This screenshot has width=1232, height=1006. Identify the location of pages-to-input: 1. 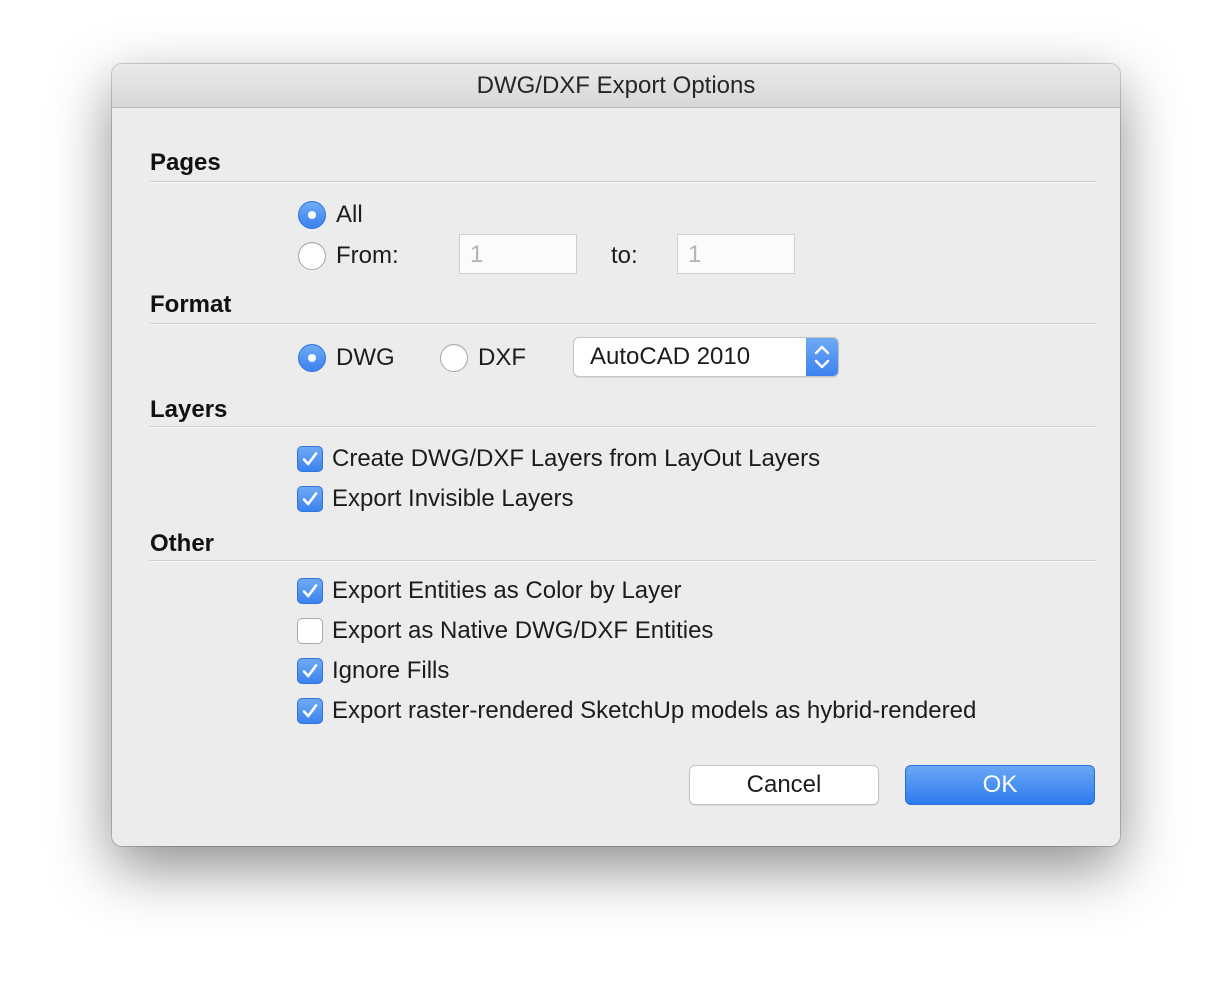
(736, 254).